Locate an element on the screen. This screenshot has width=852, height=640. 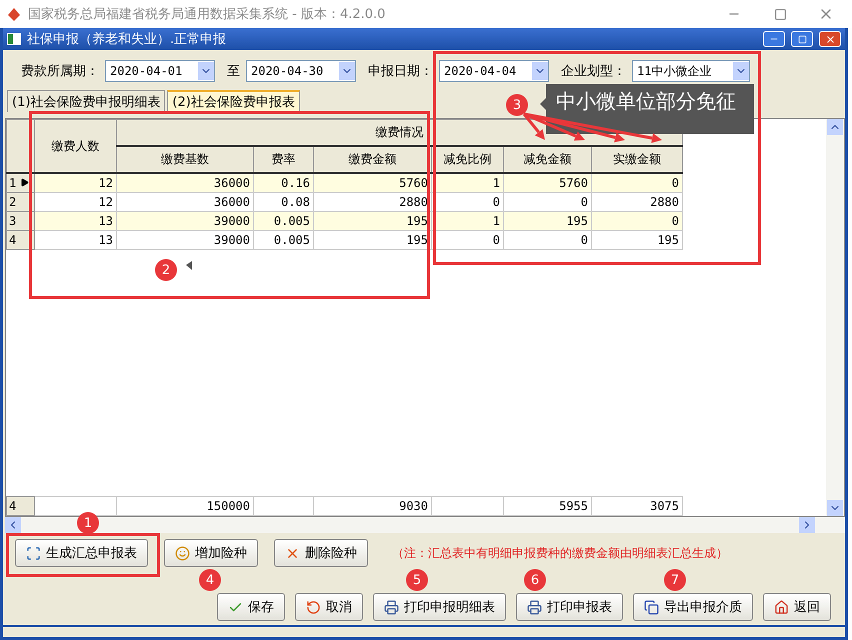
maximize-button is located at coordinates (802, 39).